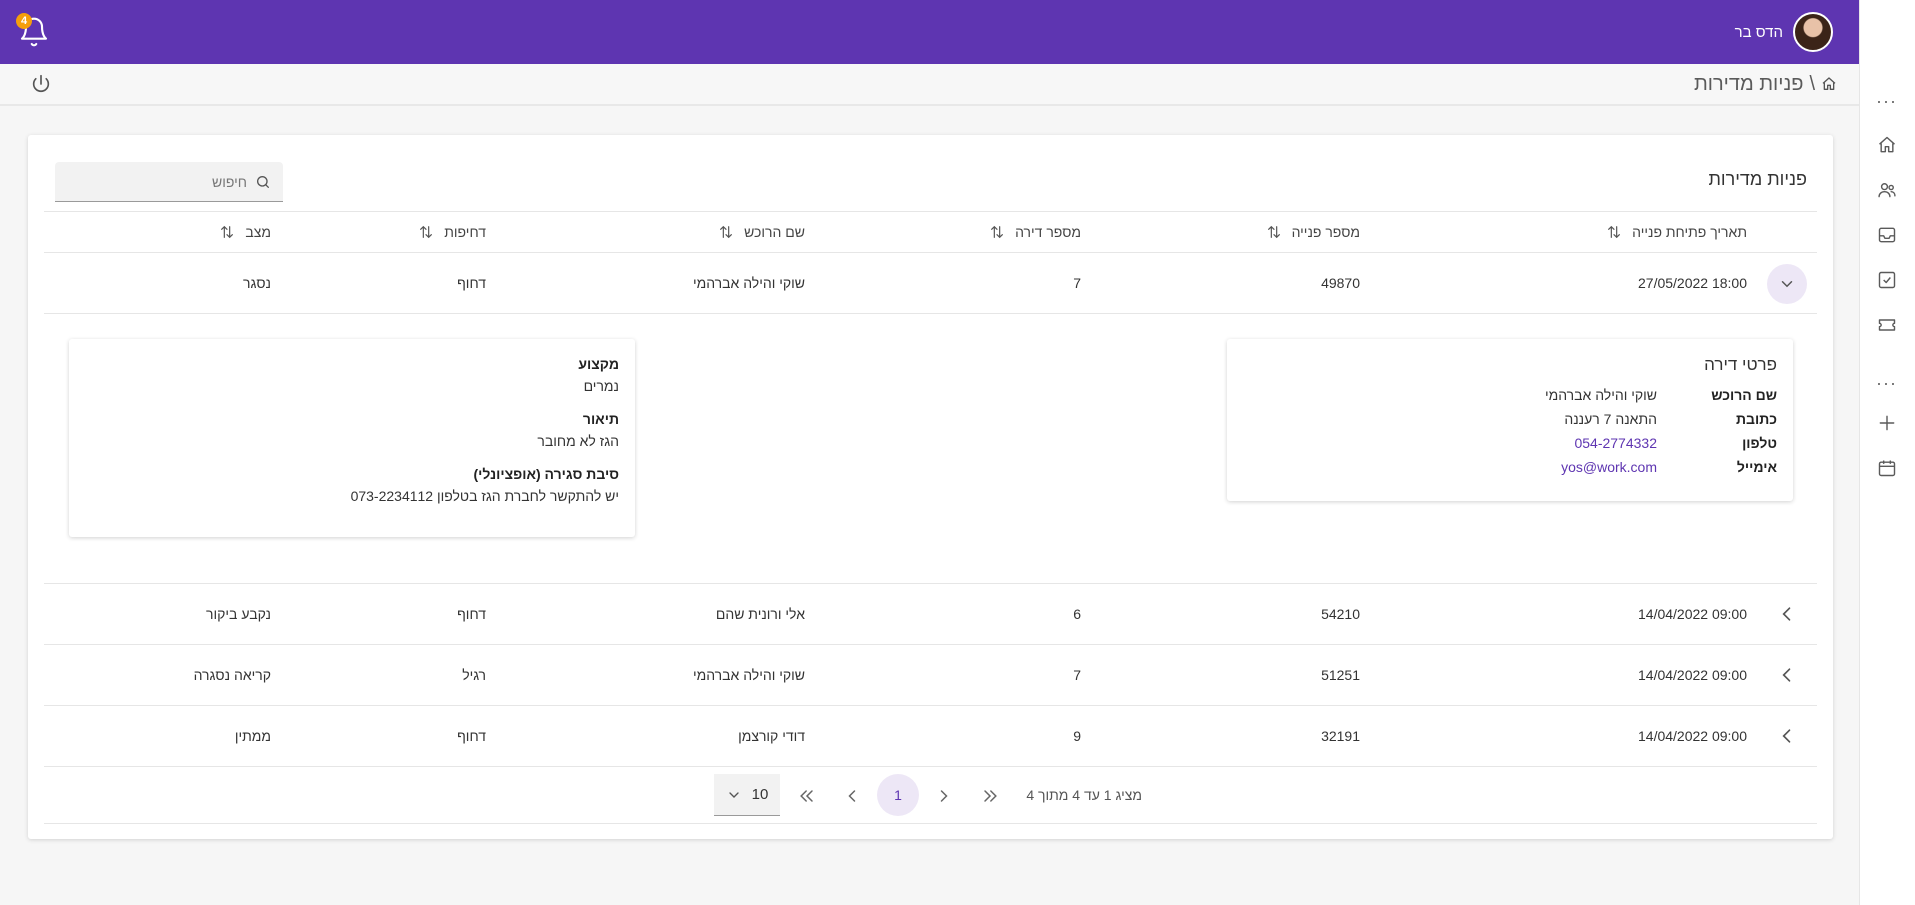 The image size is (1915, 905). What do you see at coordinates (1744, 395) in the screenshot?
I see `owner-label: שם הרוכש` at bounding box center [1744, 395].